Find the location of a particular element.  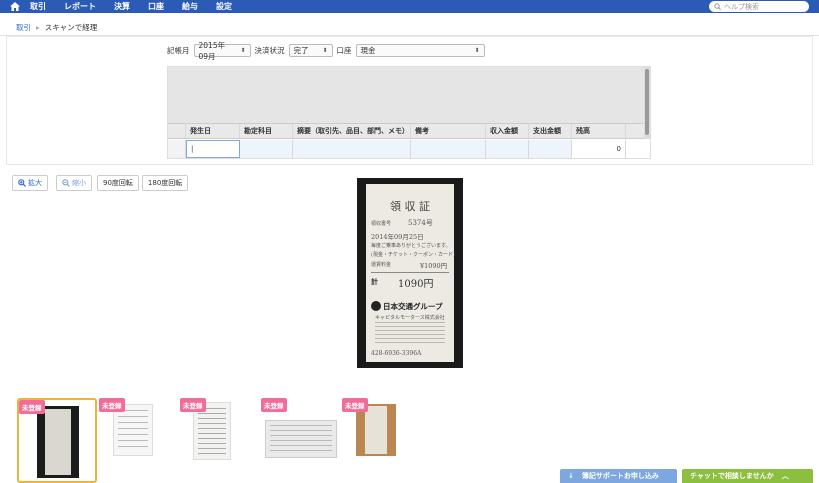

nav-item-reports: レポート is located at coordinates (80, 6).